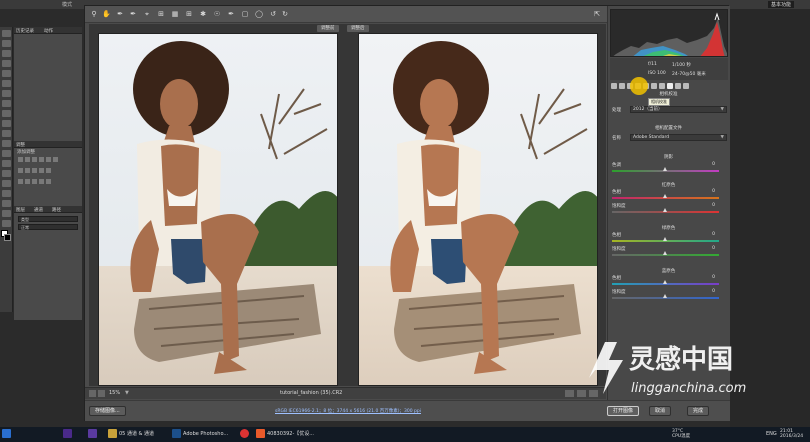  What do you see at coordinates (6, 163) in the screenshot?
I see `dodge-tool-icon` at bounding box center [6, 163].